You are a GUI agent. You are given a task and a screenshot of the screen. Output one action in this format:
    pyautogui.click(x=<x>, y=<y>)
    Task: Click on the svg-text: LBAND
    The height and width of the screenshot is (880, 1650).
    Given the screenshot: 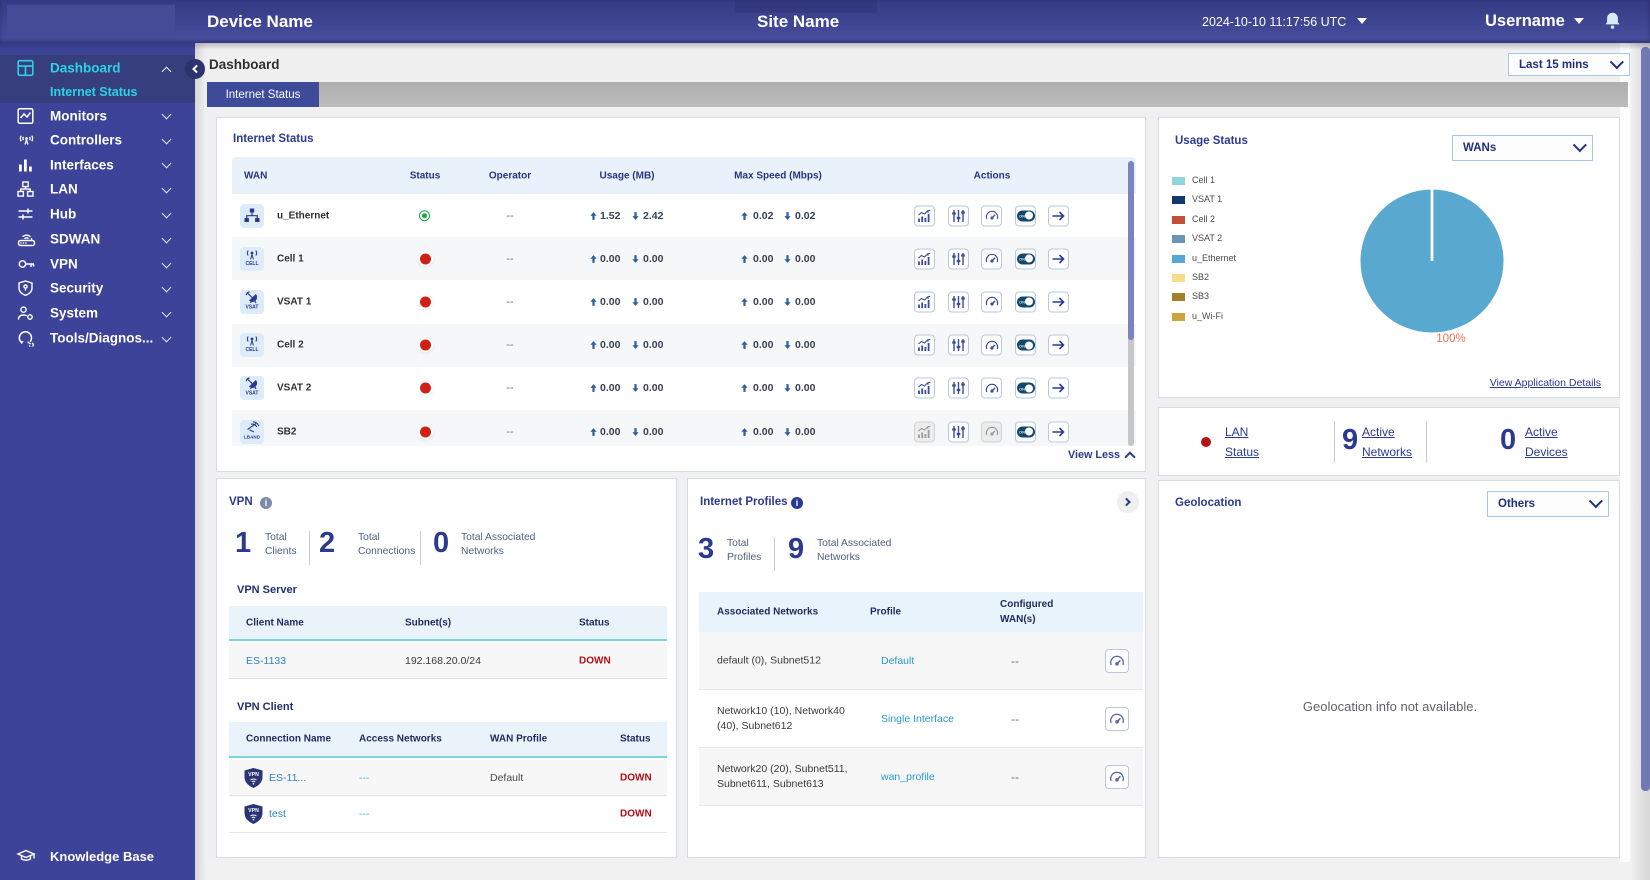 What is the action you would take?
    pyautogui.click(x=252, y=436)
    